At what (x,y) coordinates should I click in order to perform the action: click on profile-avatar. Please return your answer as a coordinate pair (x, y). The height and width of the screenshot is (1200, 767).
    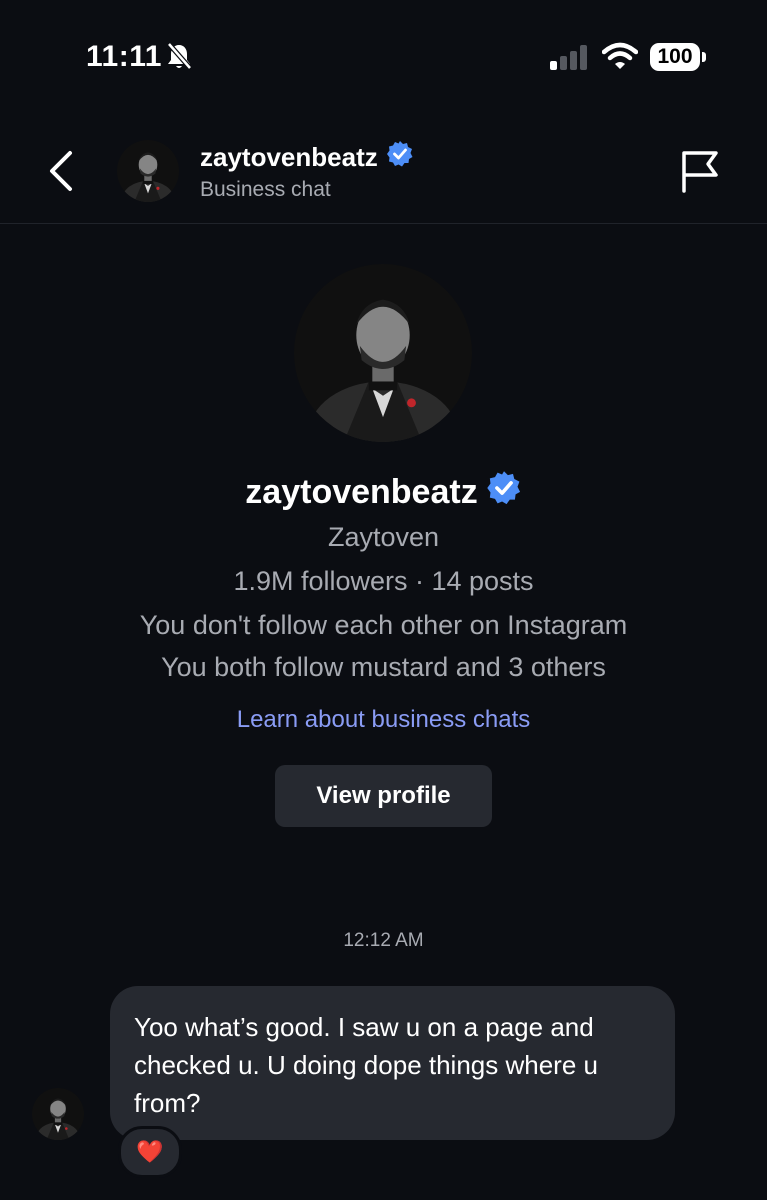
    Looking at the image, I should click on (383, 353).